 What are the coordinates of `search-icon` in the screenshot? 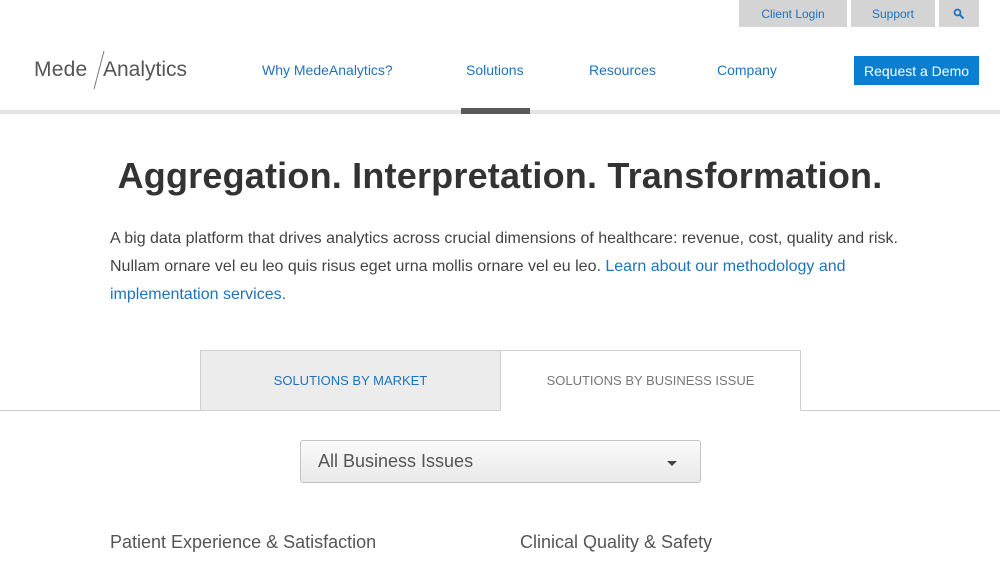 It's located at (959, 13).